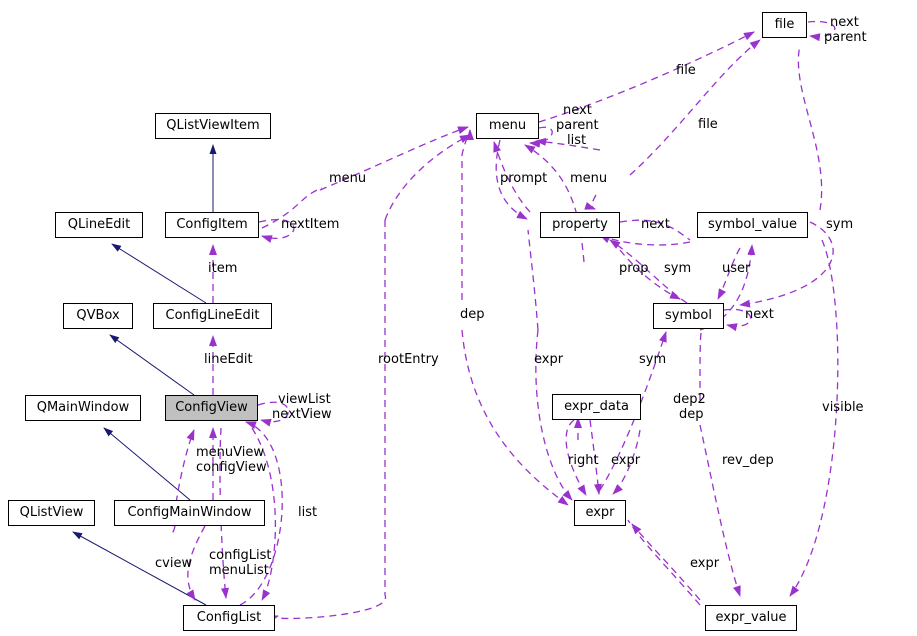  I want to click on edge-sym-right-tail, so click(810, 127).